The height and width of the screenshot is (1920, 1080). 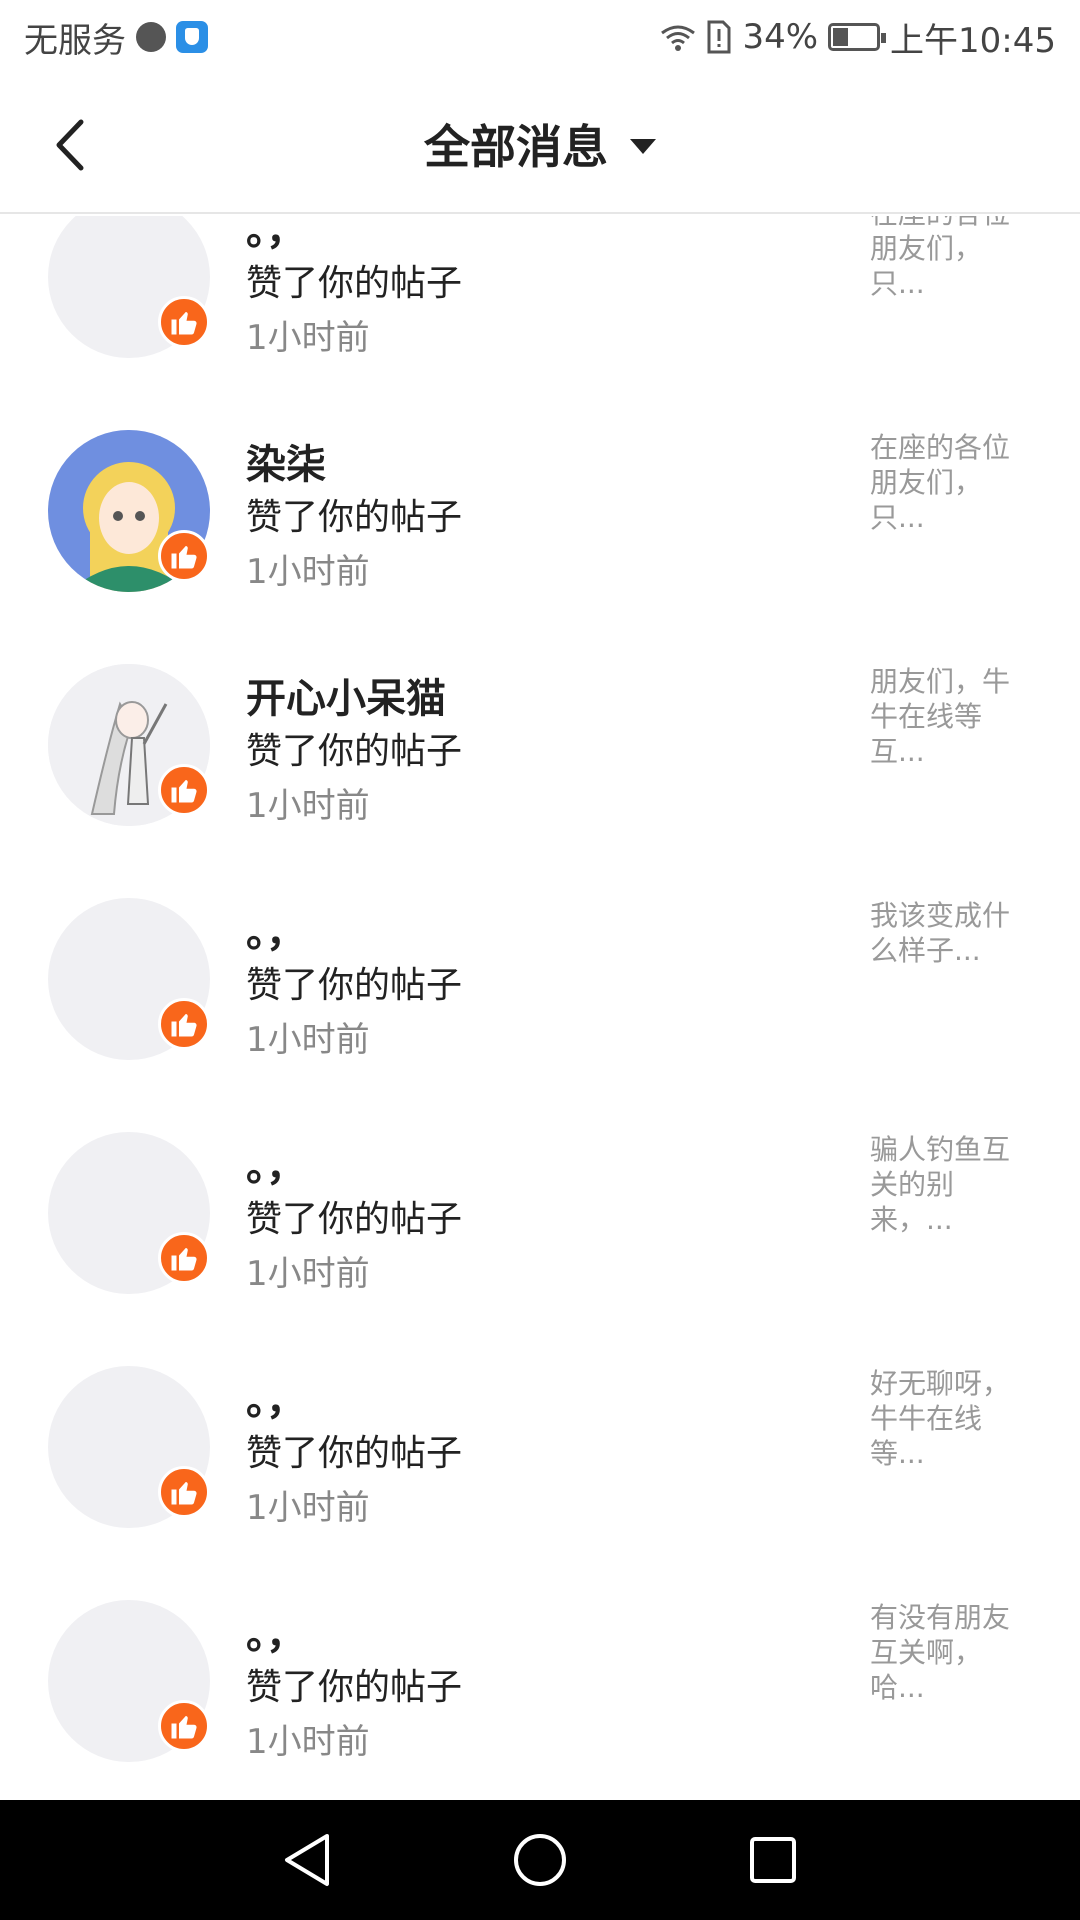 I want to click on battery-percent: 34%, so click(x=780, y=37).